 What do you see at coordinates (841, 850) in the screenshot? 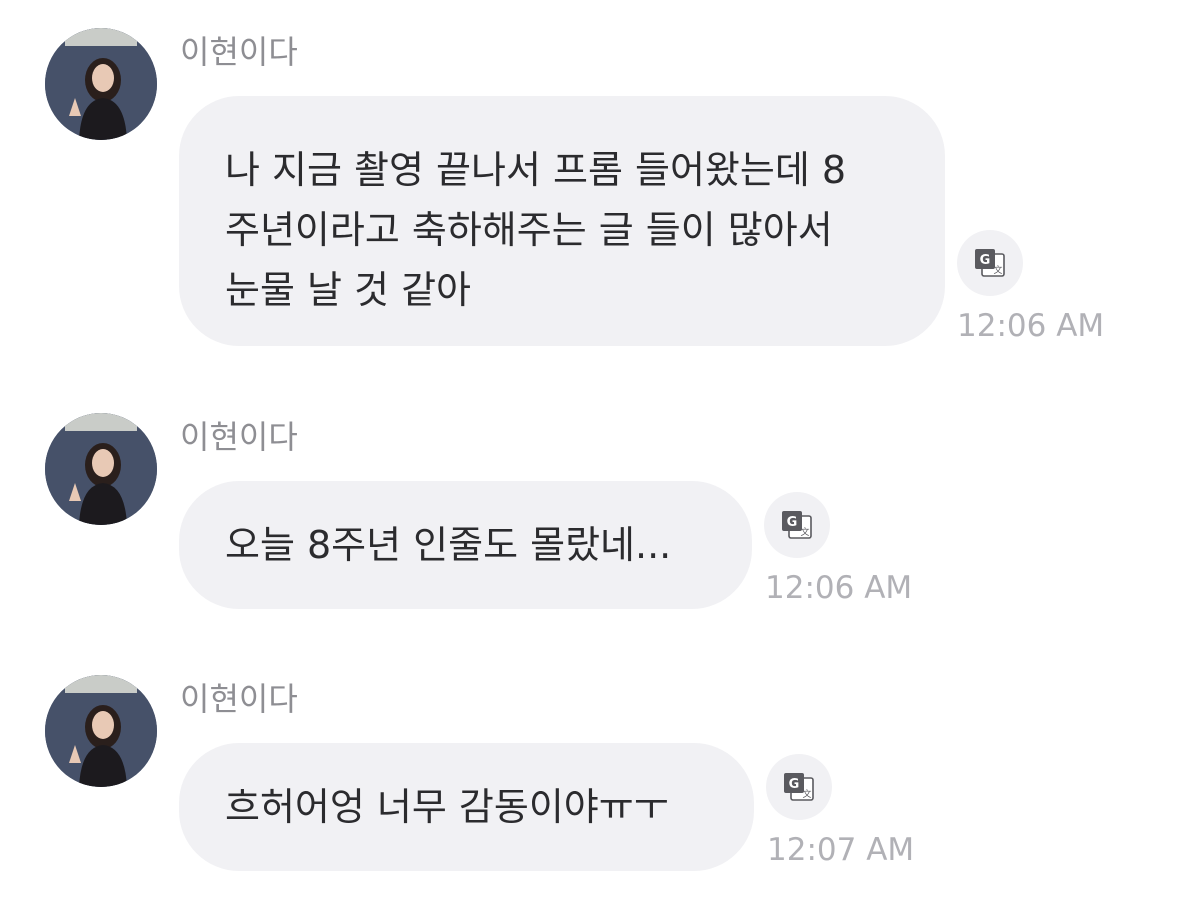
I see `timestamp: 12:07 AM` at bounding box center [841, 850].